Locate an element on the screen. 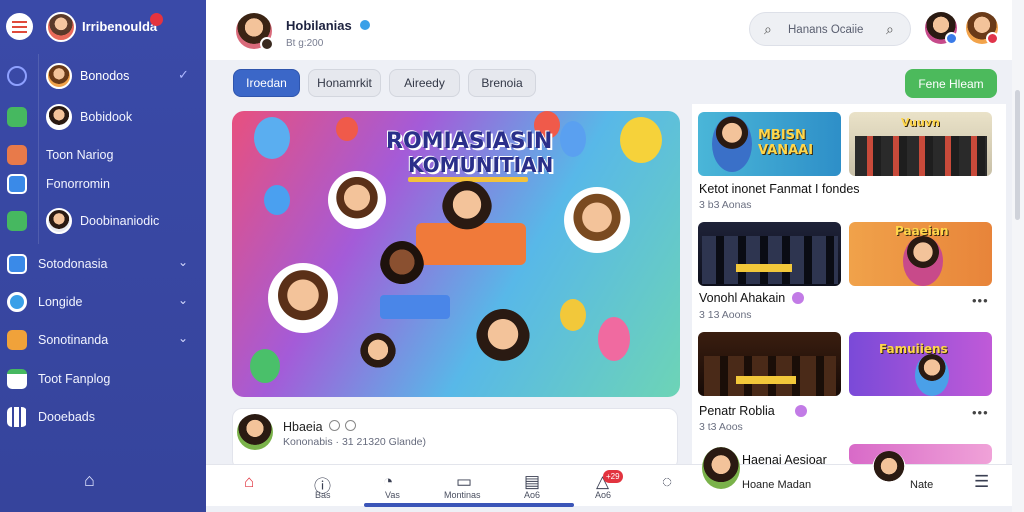 The image size is (1024, 512). primary-button: Fene Hleam is located at coordinates (951, 83).